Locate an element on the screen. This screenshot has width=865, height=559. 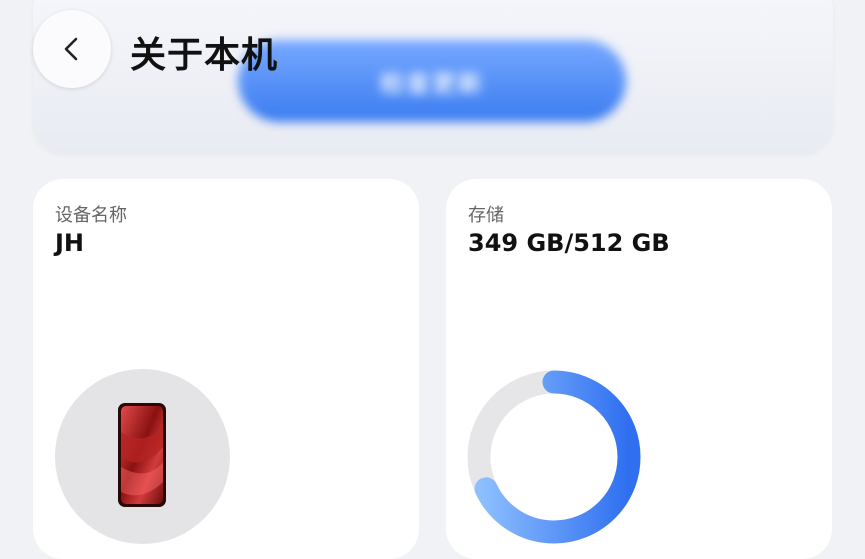
check-update-button: 检查更新 is located at coordinates (432, 81).